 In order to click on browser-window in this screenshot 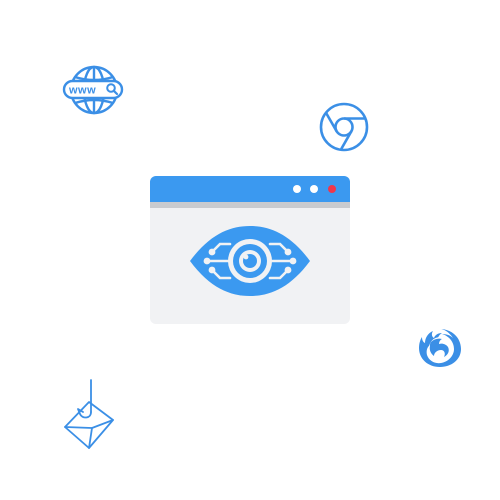, I will do `click(250, 250)`.